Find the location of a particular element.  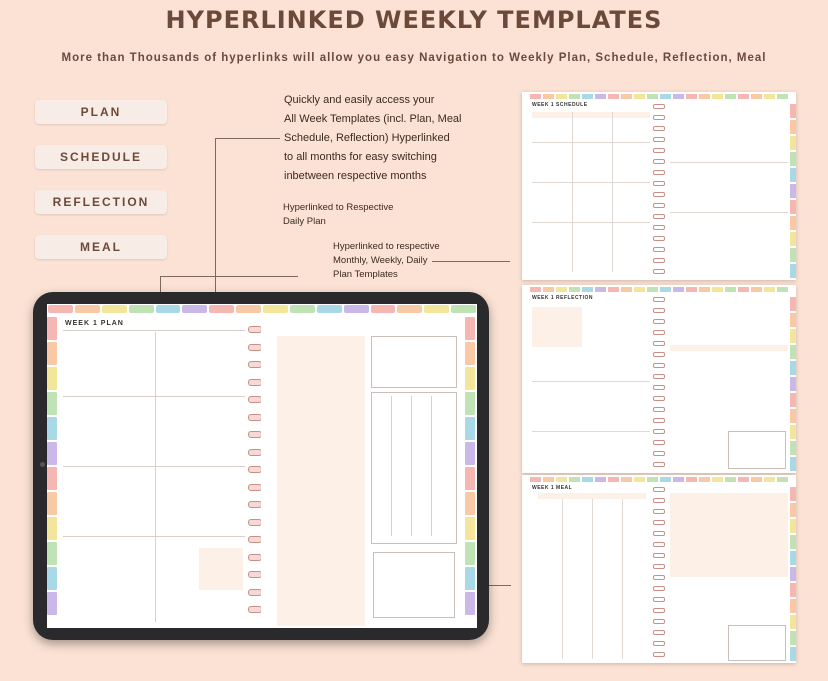

schedule-preview-card: WEEK 1 SCHEDULE is located at coordinates (659, 186).